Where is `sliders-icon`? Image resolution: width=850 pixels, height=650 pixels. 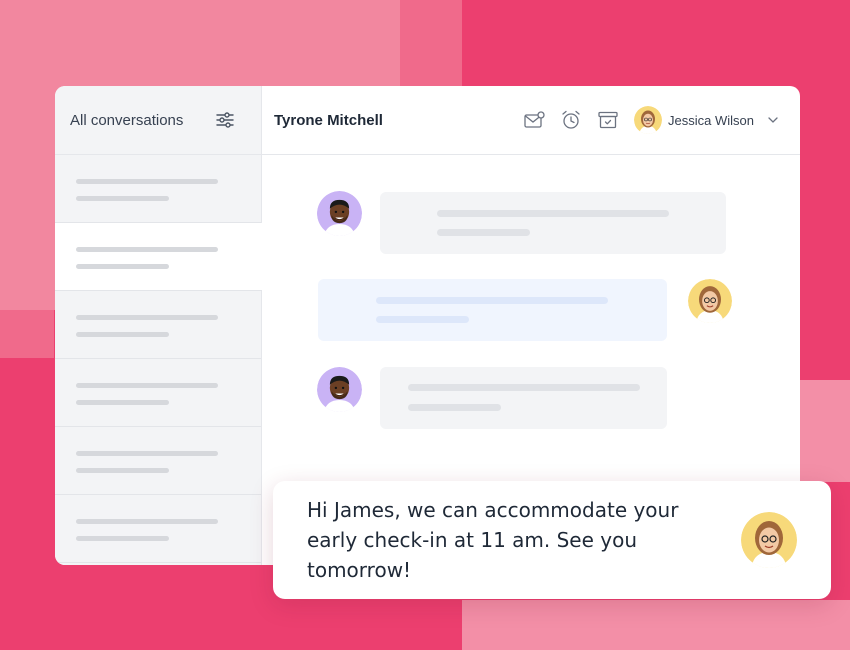
sliders-icon is located at coordinates (225, 120).